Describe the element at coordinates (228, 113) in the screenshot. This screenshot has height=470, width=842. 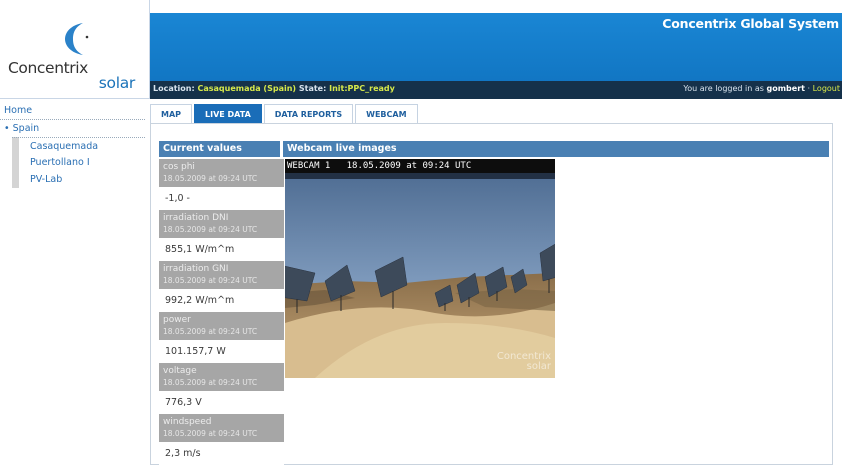
I see `tab-live-data: LIVE DATA` at that location.